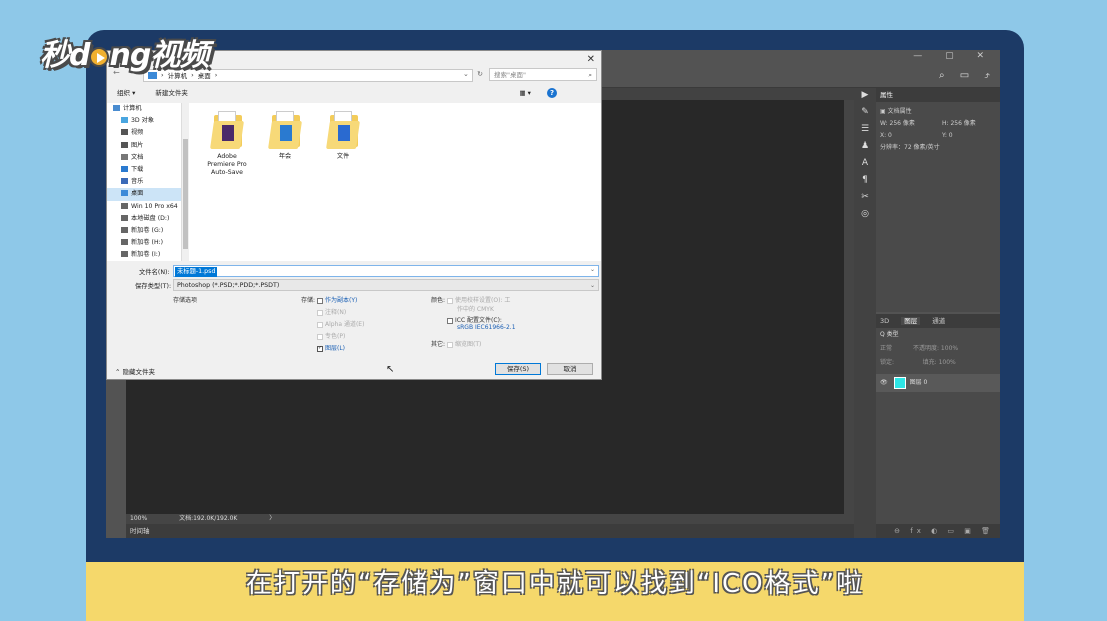  Describe the element at coordinates (849, 312) in the screenshot. I see `ps-scrollbar` at that location.